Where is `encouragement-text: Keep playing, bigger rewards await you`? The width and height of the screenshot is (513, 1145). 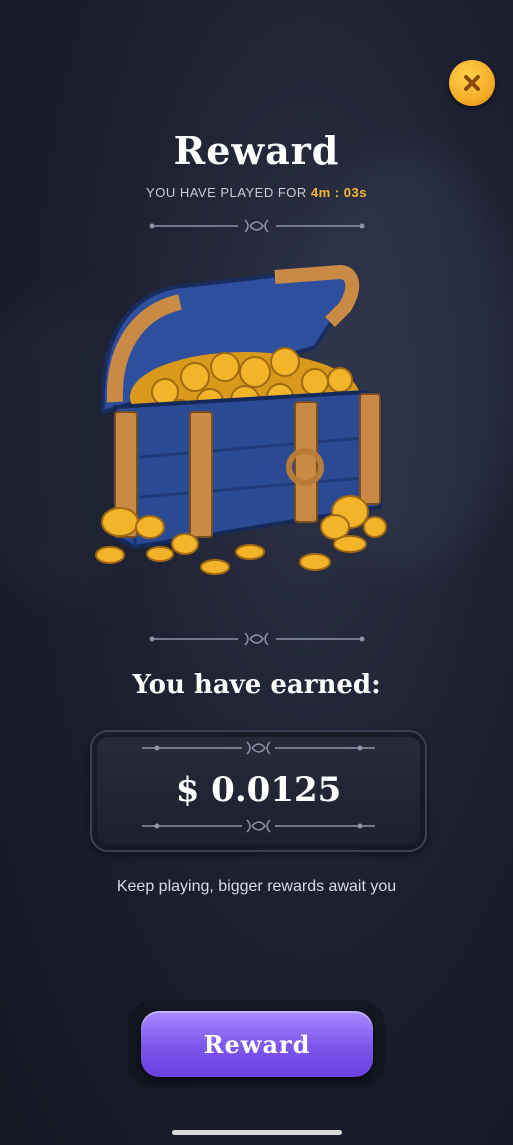
encouragement-text: Keep playing, bigger rewards await you is located at coordinates (256, 886).